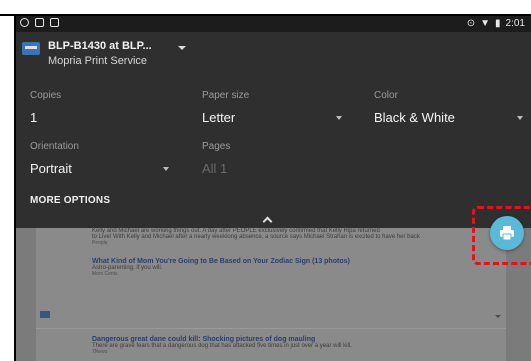  I want to click on color-dropdown-icon, so click(520, 118).